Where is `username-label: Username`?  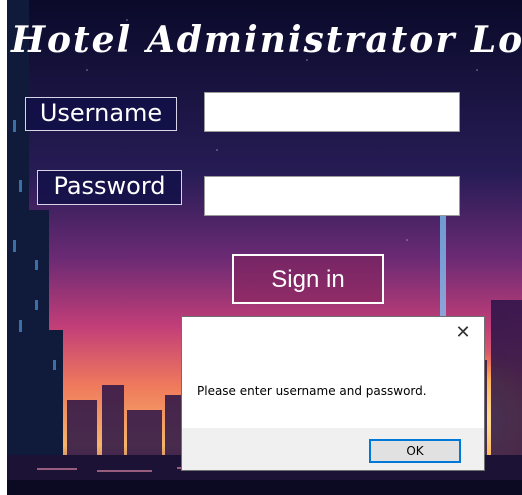 username-label: Username is located at coordinates (101, 114).